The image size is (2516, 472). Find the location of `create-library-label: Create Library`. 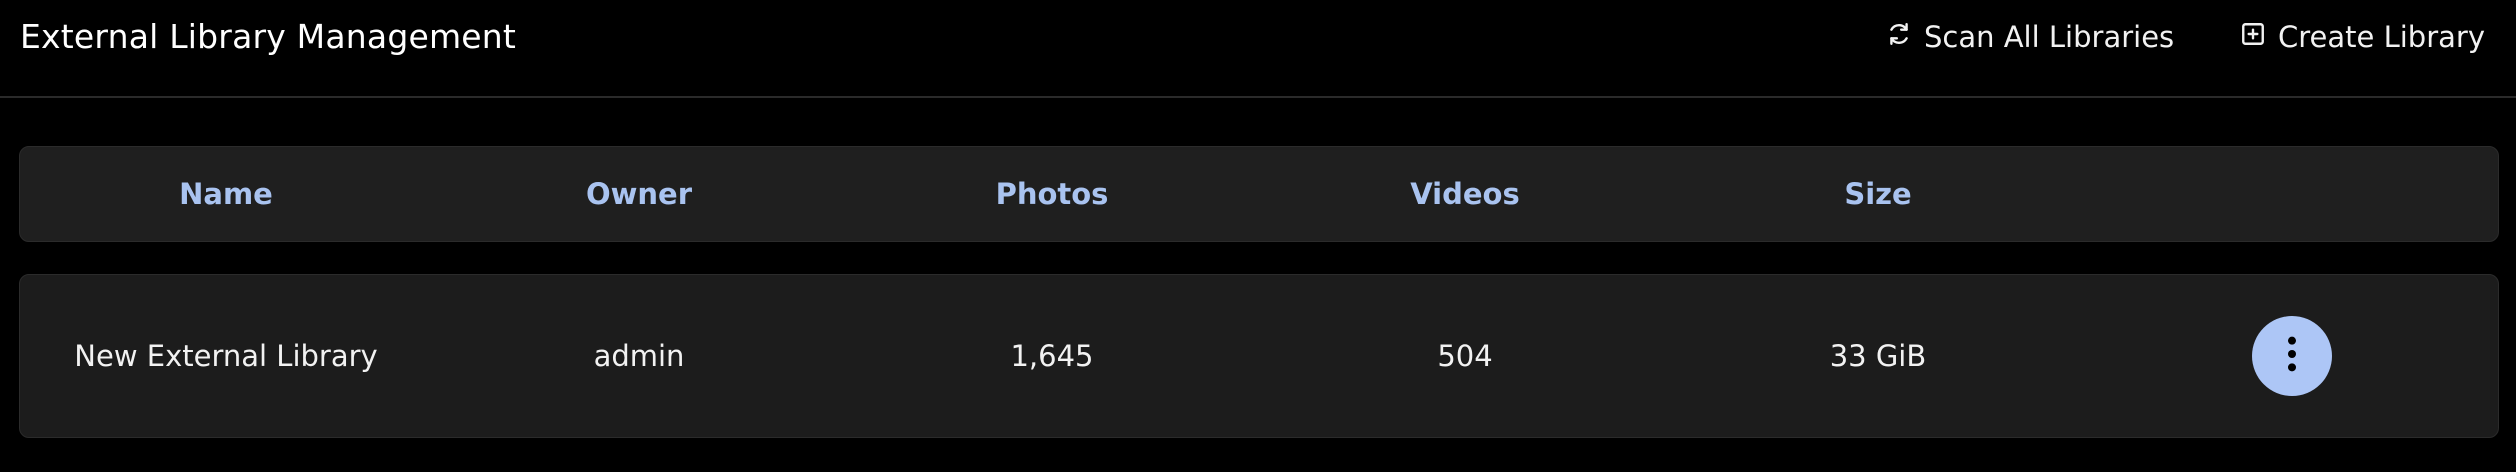

create-library-label: Create Library is located at coordinates (2381, 37).